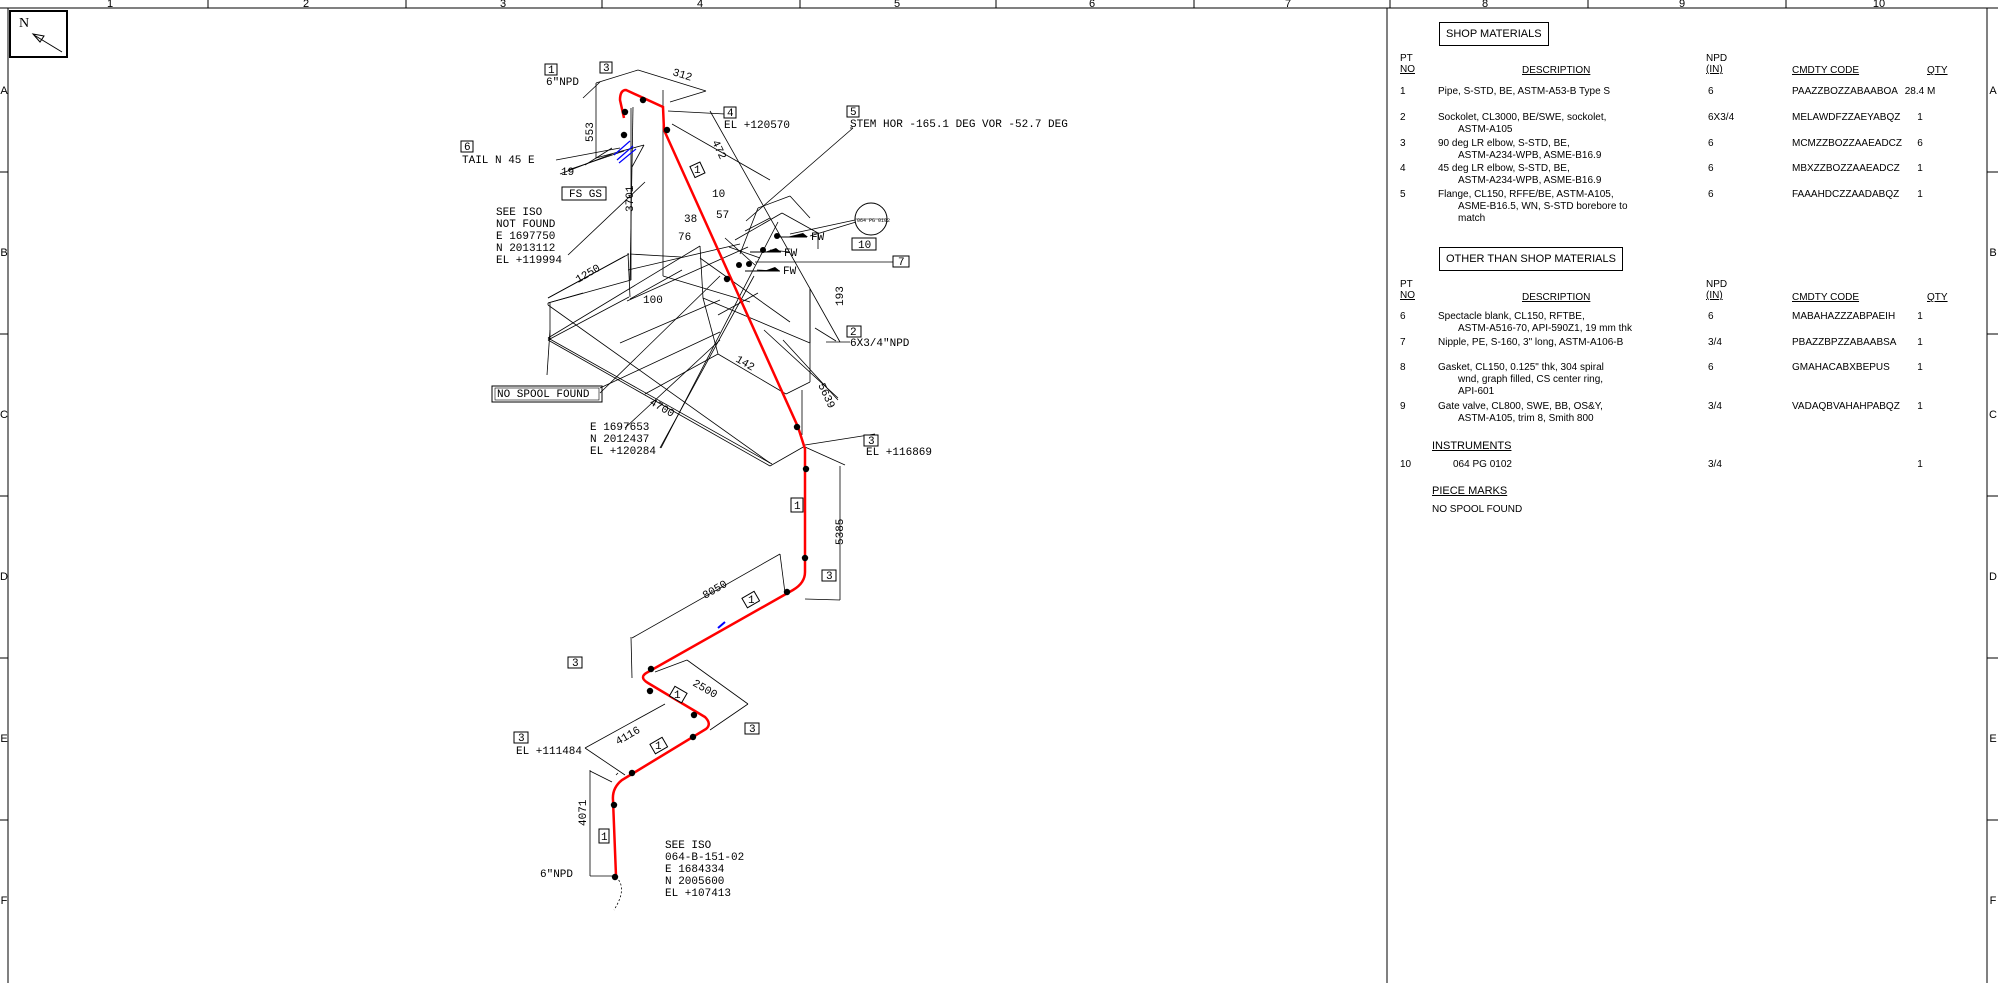  I want to click on dimension-value: 312, so click(682, 75).